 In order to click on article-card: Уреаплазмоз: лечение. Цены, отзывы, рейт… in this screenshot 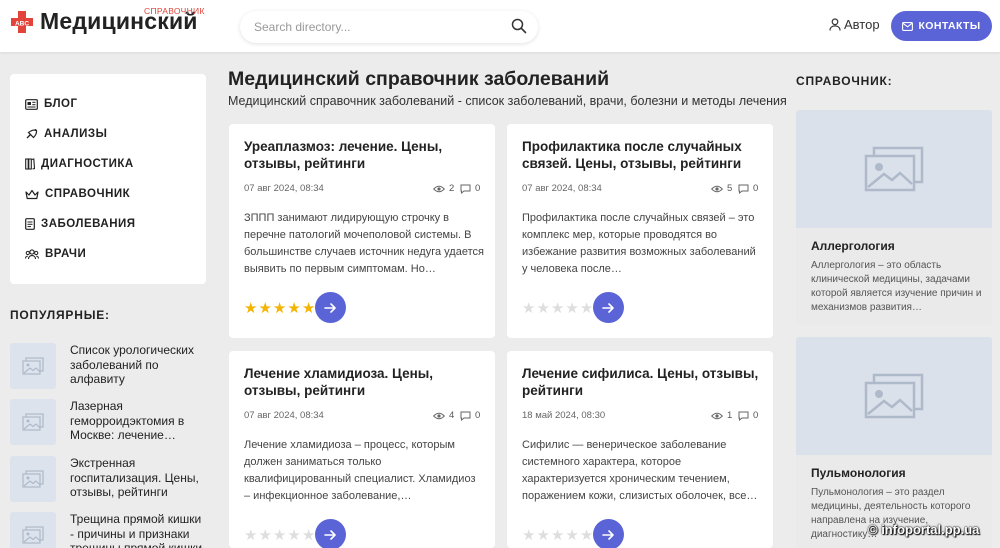, I will do `click(362, 231)`.